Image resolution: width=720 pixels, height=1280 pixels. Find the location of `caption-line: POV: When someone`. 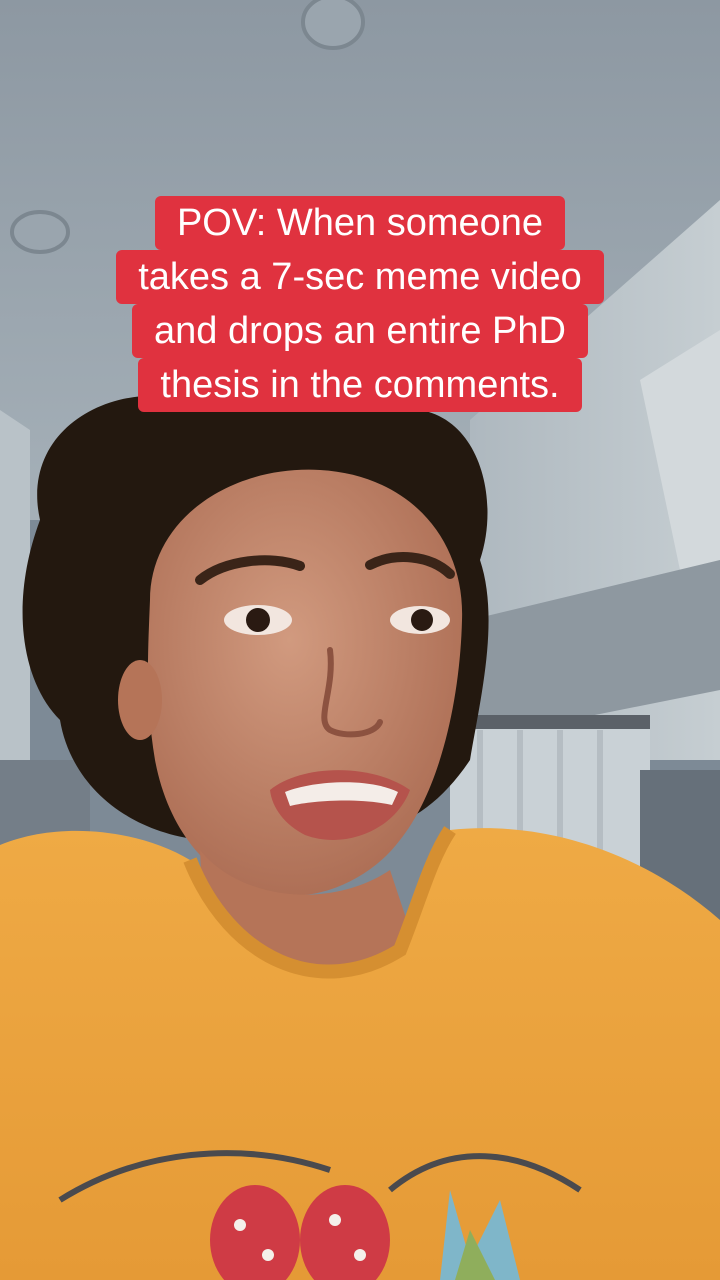

caption-line: POV: When someone is located at coordinates (360, 223).